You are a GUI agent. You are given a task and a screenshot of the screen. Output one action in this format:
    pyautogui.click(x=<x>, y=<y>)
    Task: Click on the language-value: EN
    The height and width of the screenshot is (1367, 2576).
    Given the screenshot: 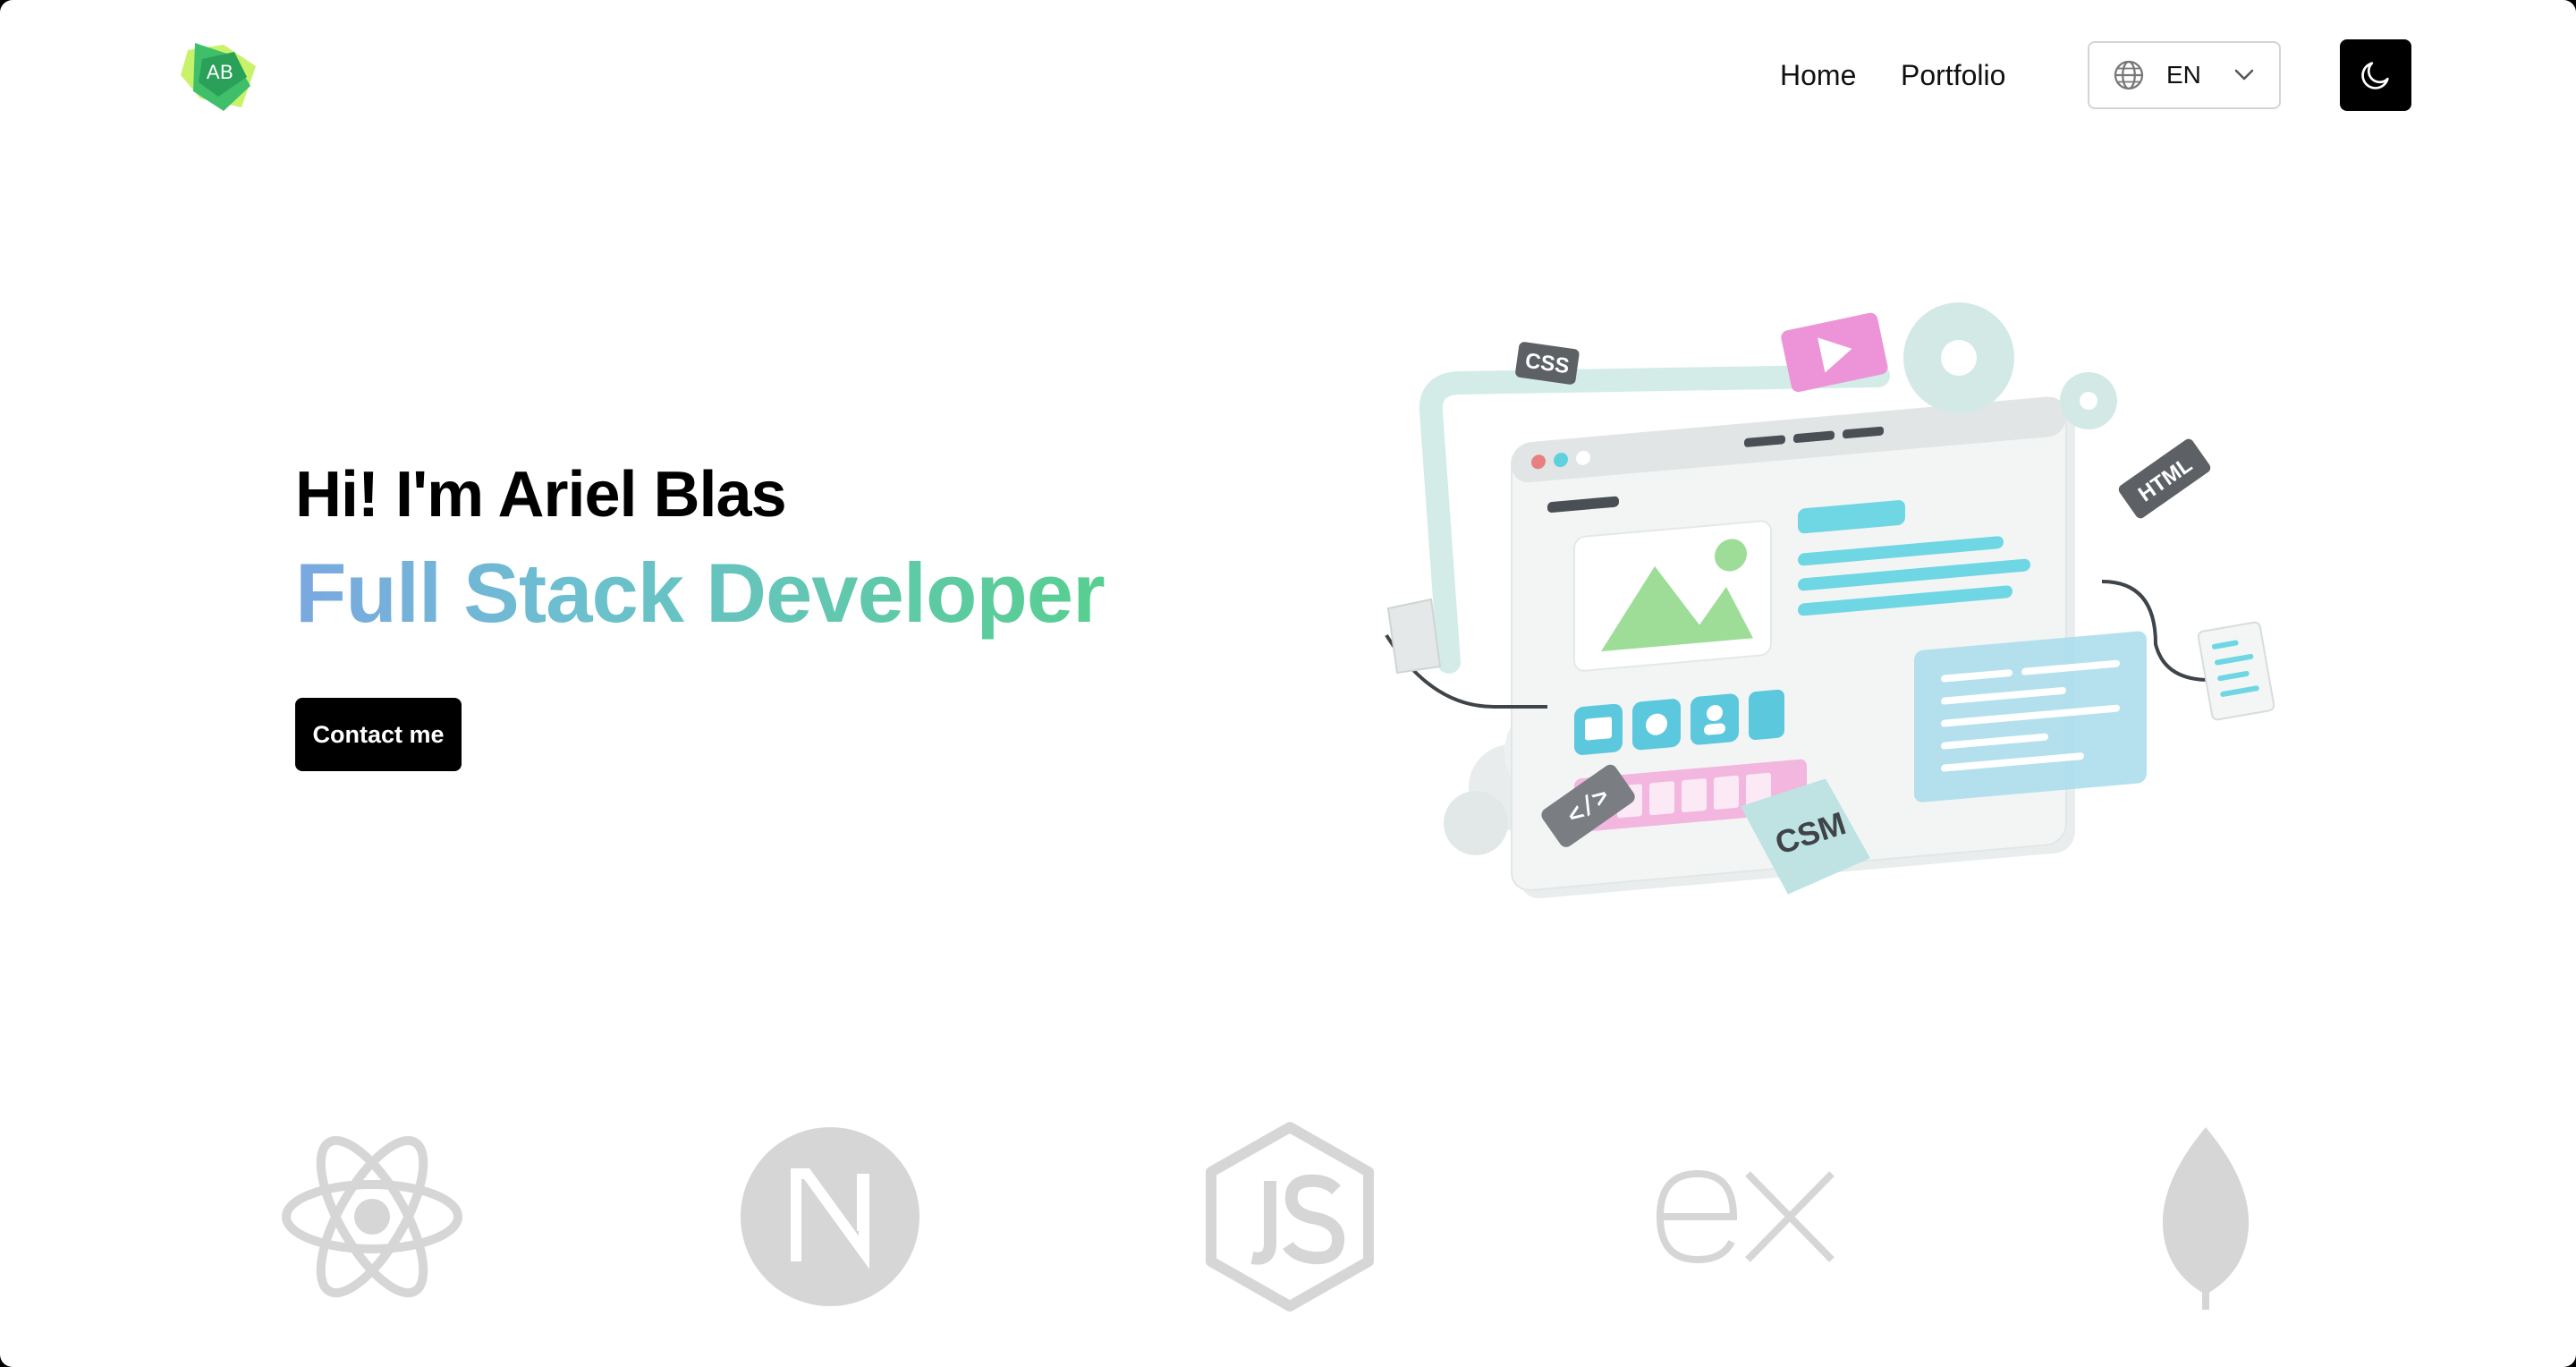 What is the action you would take?
    pyautogui.click(x=2183, y=75)
    